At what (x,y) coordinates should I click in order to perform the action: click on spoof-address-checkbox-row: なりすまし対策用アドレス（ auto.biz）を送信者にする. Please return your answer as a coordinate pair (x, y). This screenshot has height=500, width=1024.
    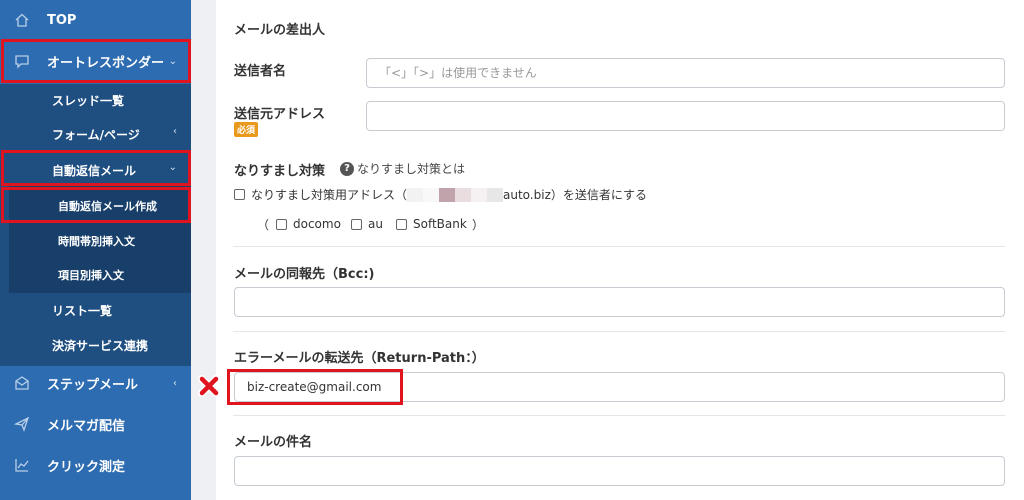
    Looking at the image, I should click on (440, 194).